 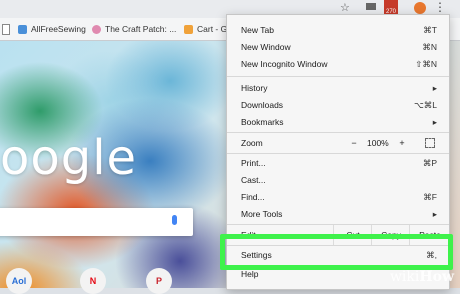 I want to click on settings-highlight-box, so click(x=336, y=252).